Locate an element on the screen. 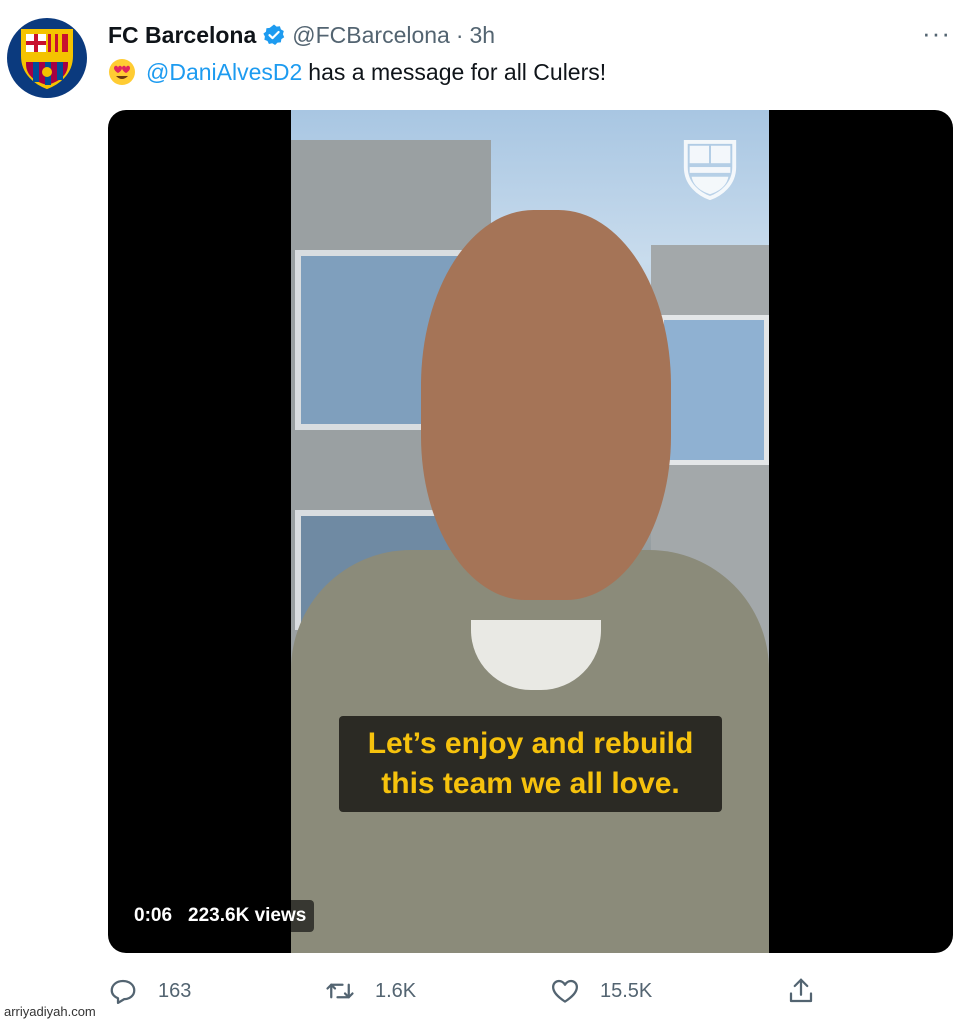 This screenshot has height=1024, width=971. retweet-icon is located at coordinates (340, 991).